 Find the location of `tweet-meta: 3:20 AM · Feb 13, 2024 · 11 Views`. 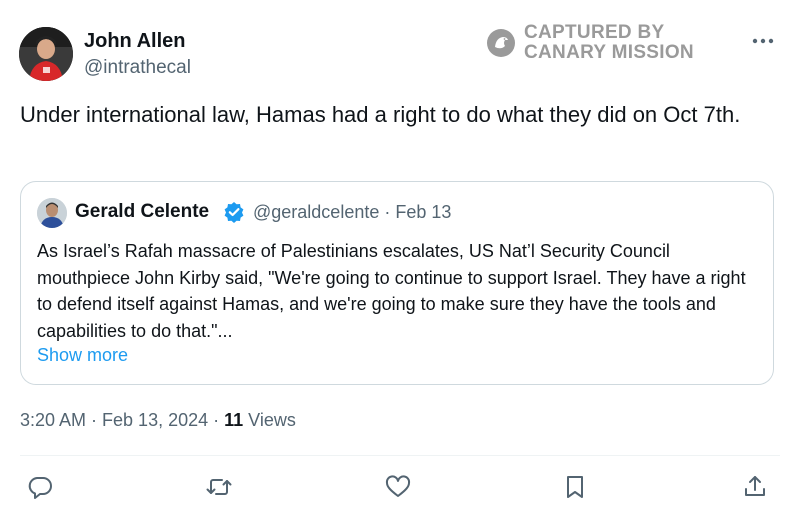

tweet-meta: 3:20 AM · Feb 13, 2024 · 11 Views is located at coordinates (158, 420).